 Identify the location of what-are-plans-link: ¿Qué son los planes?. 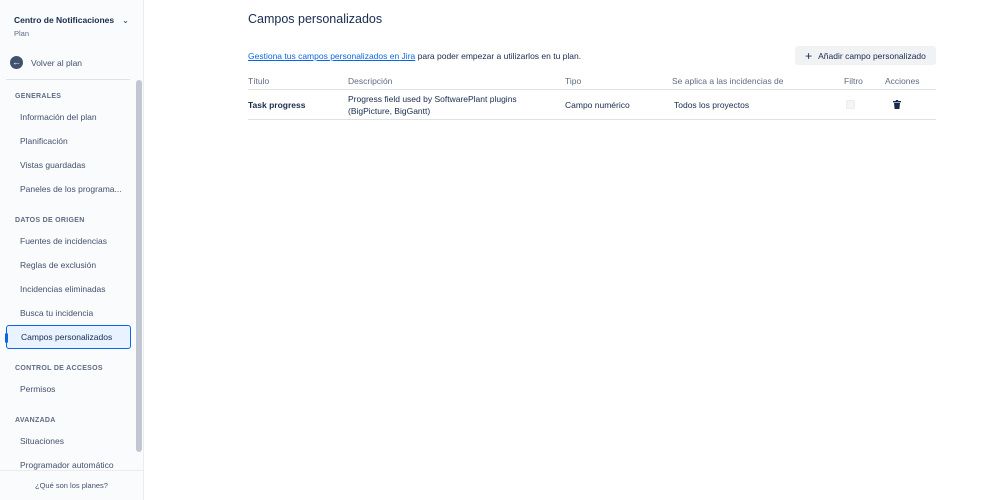
(71, 485).